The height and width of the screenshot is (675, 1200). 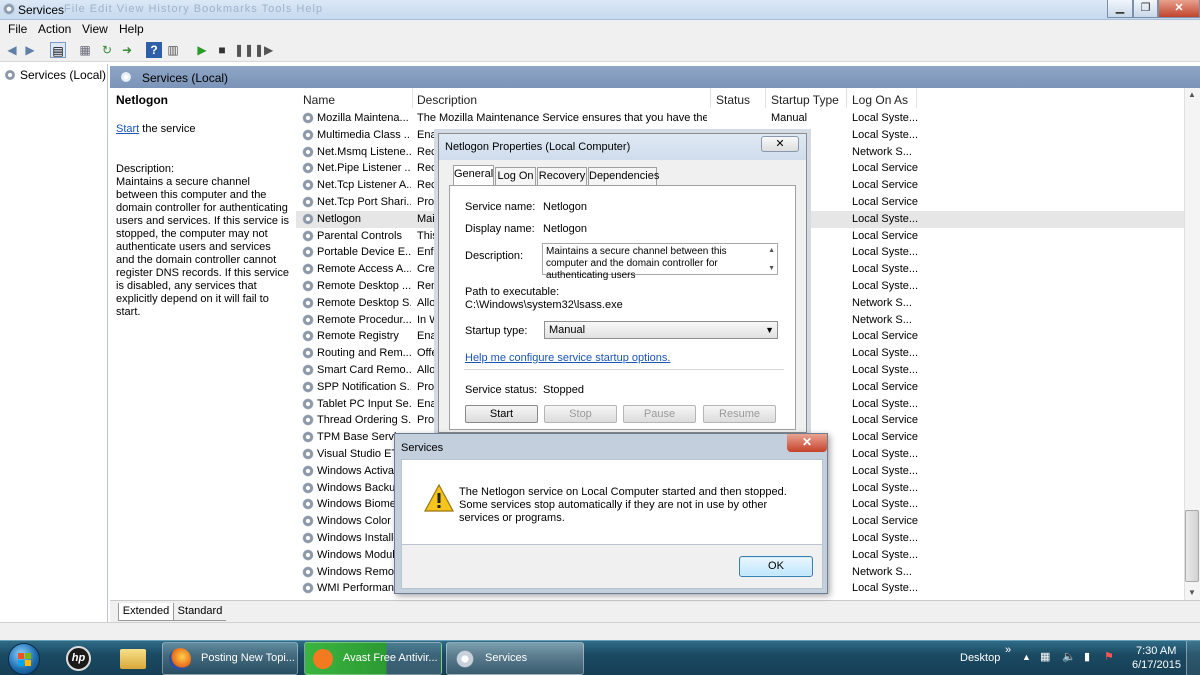 What do you see at coordinates (1145, 9) in the screenshot?
I see `maximize-button: ❐` at bounding box center [1145, 9].